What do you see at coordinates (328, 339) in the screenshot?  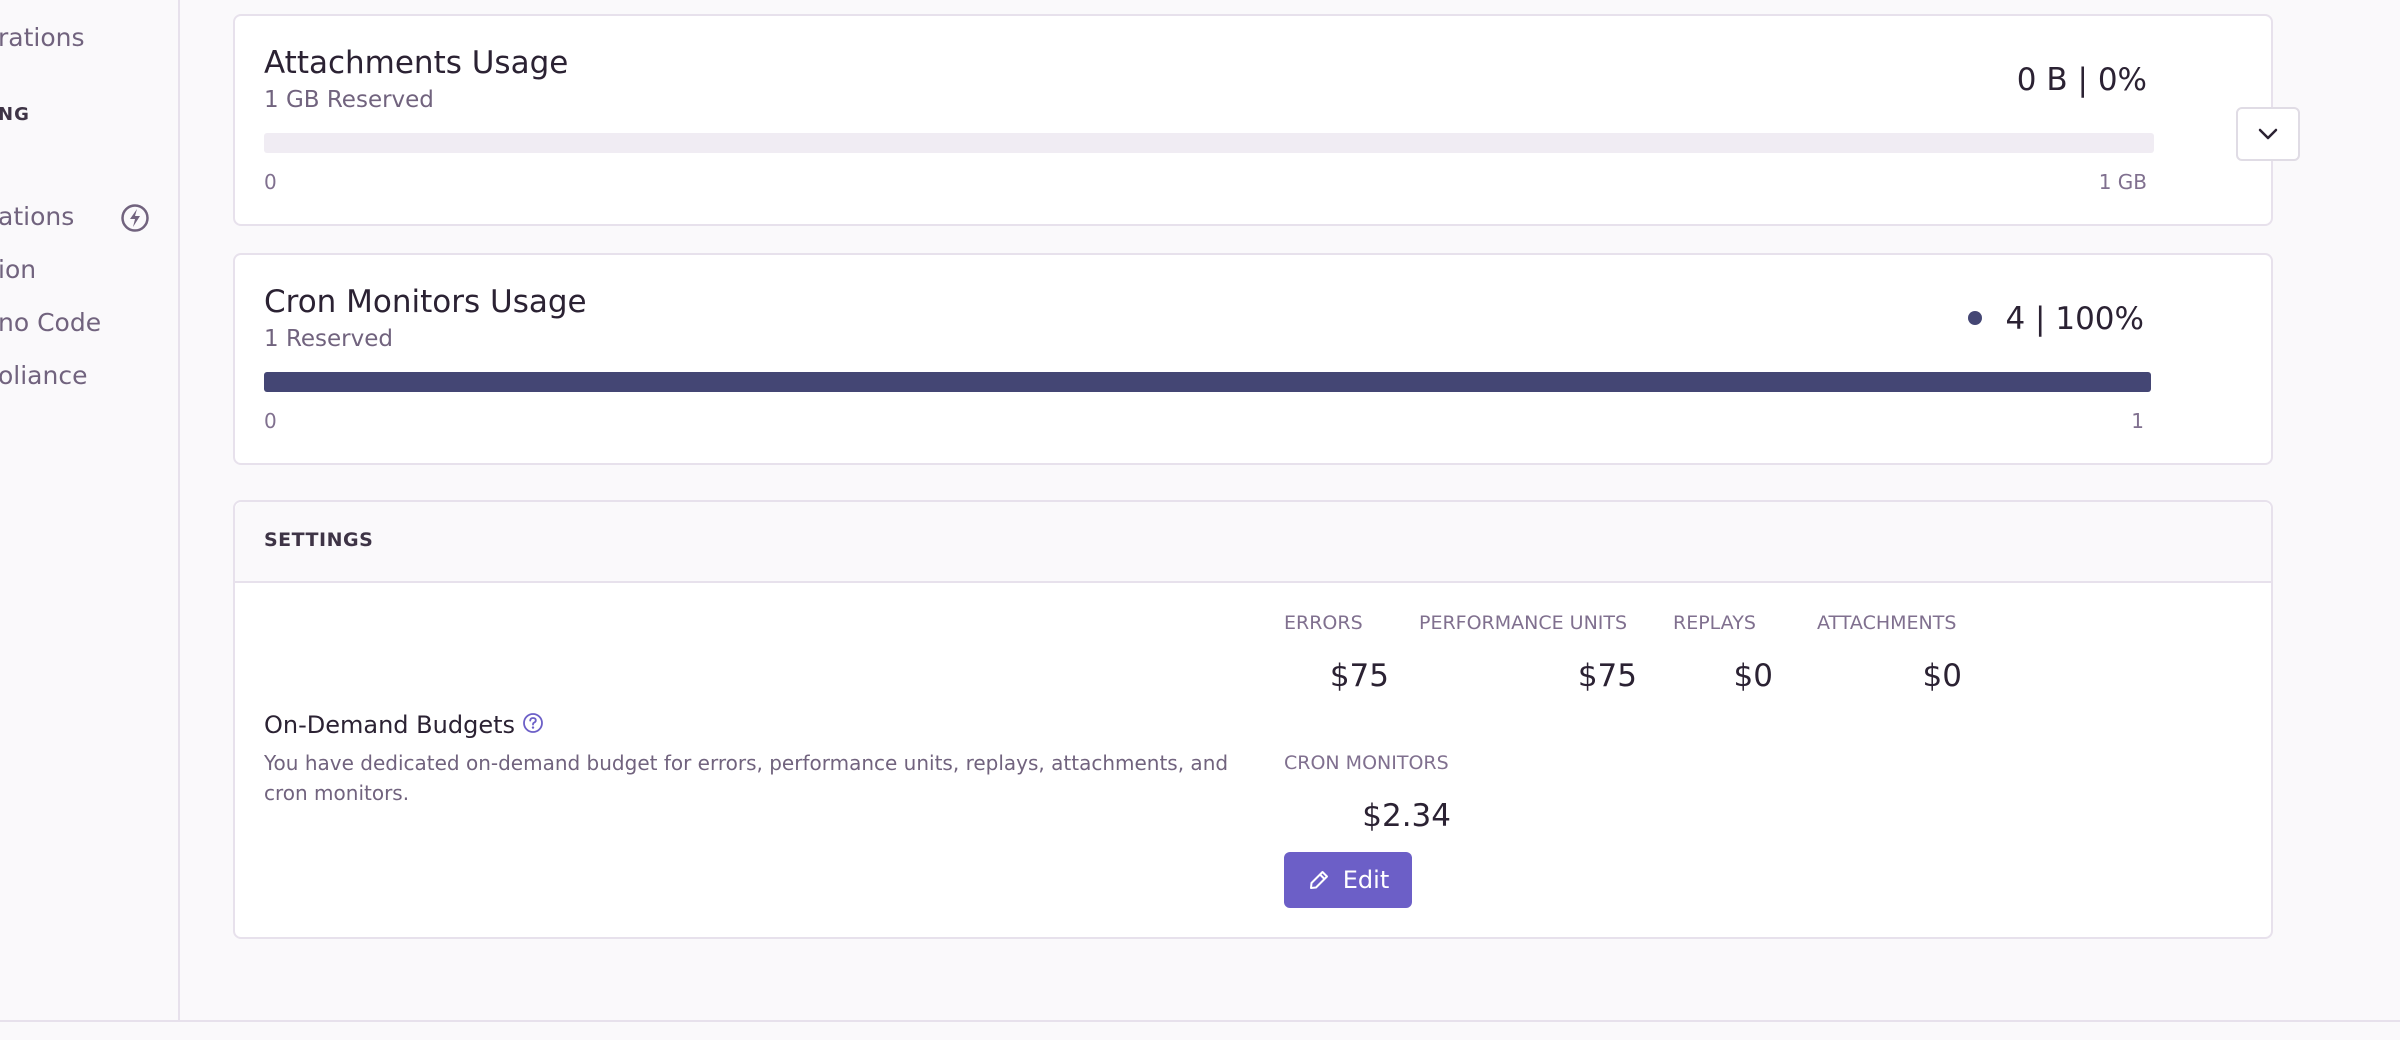 I see `cron-monitors-reserved-label: 1 Reserved` at bounding box center [328, 339].